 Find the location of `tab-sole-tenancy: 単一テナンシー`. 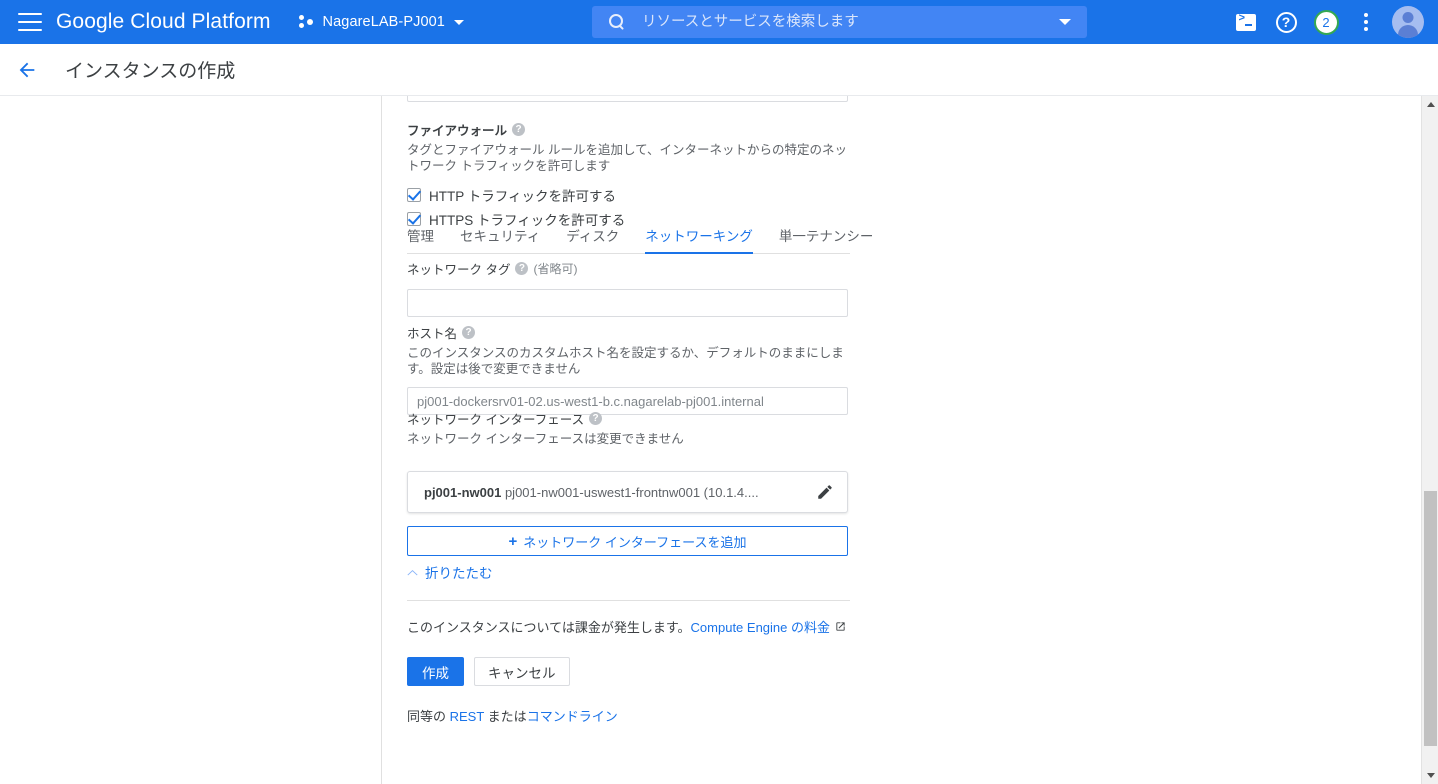

tab-sole-tenancy: 単一テナンシー is located at coordinates (826, 239).